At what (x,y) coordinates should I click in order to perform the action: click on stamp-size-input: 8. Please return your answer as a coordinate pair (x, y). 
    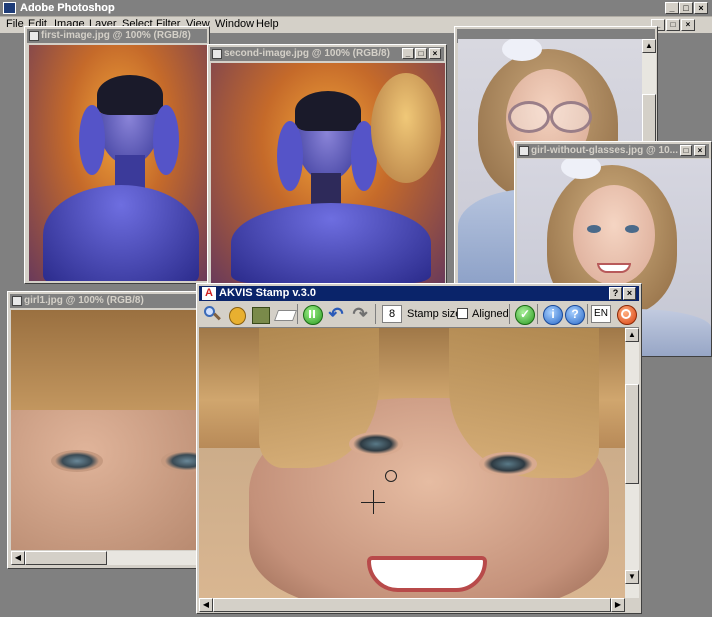
    Looking at the image, I should click on (392, 314).